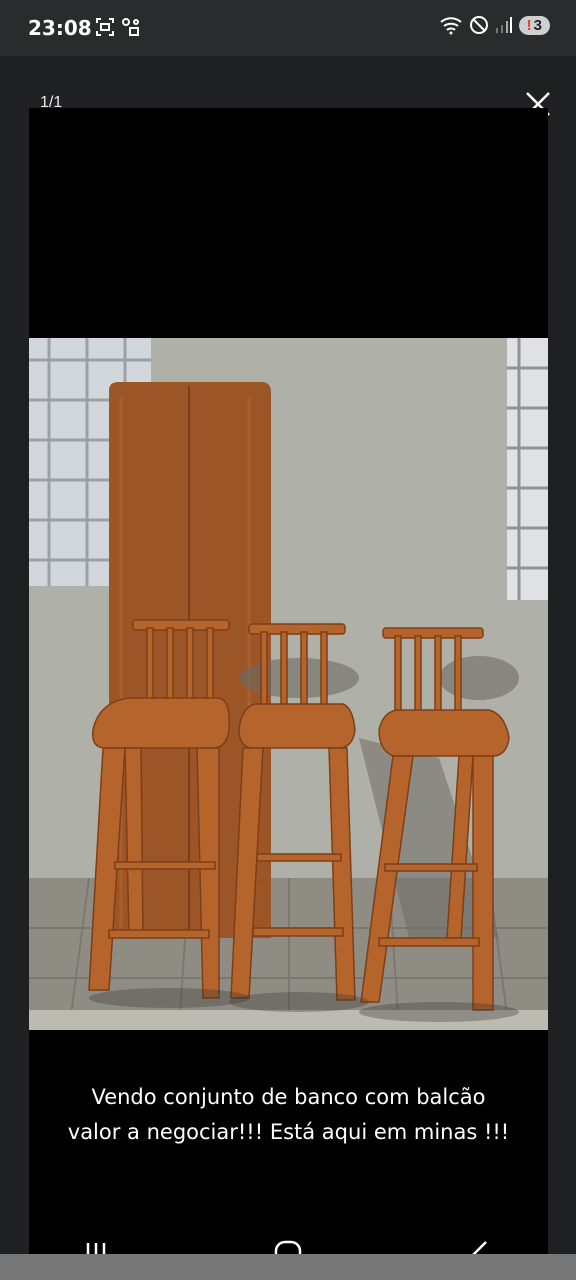  I want to click on status-left-icons, so click(118, 27).